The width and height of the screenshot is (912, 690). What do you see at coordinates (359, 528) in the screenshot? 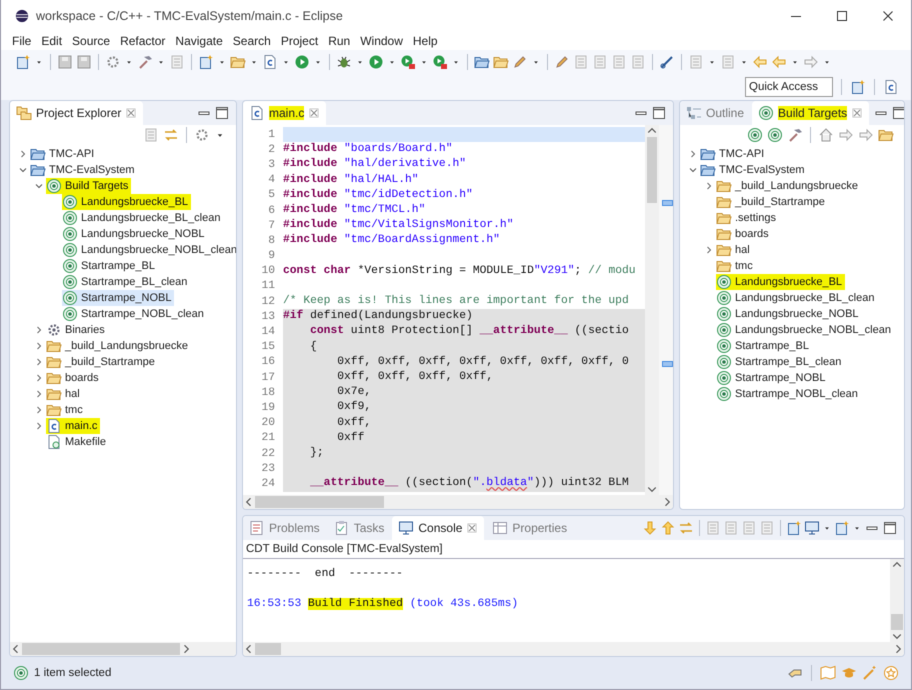
I see `view-tab: Tasks` at bounding box center [359, 528].